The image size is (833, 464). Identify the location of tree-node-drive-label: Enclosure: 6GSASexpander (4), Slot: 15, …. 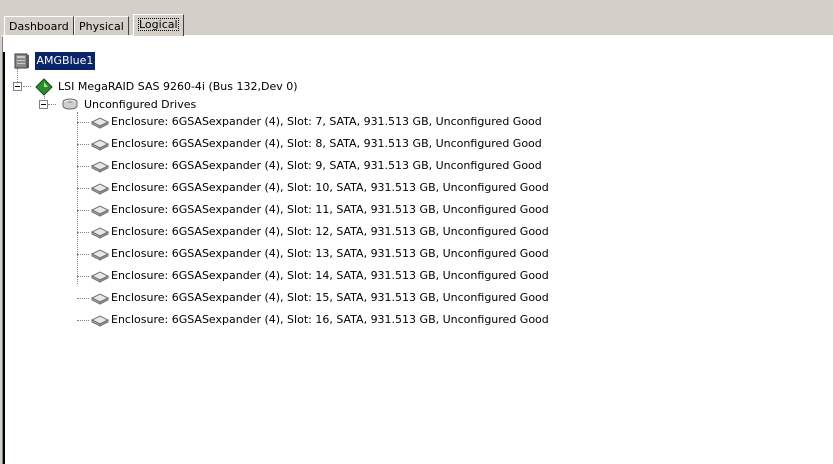
(330, 297).